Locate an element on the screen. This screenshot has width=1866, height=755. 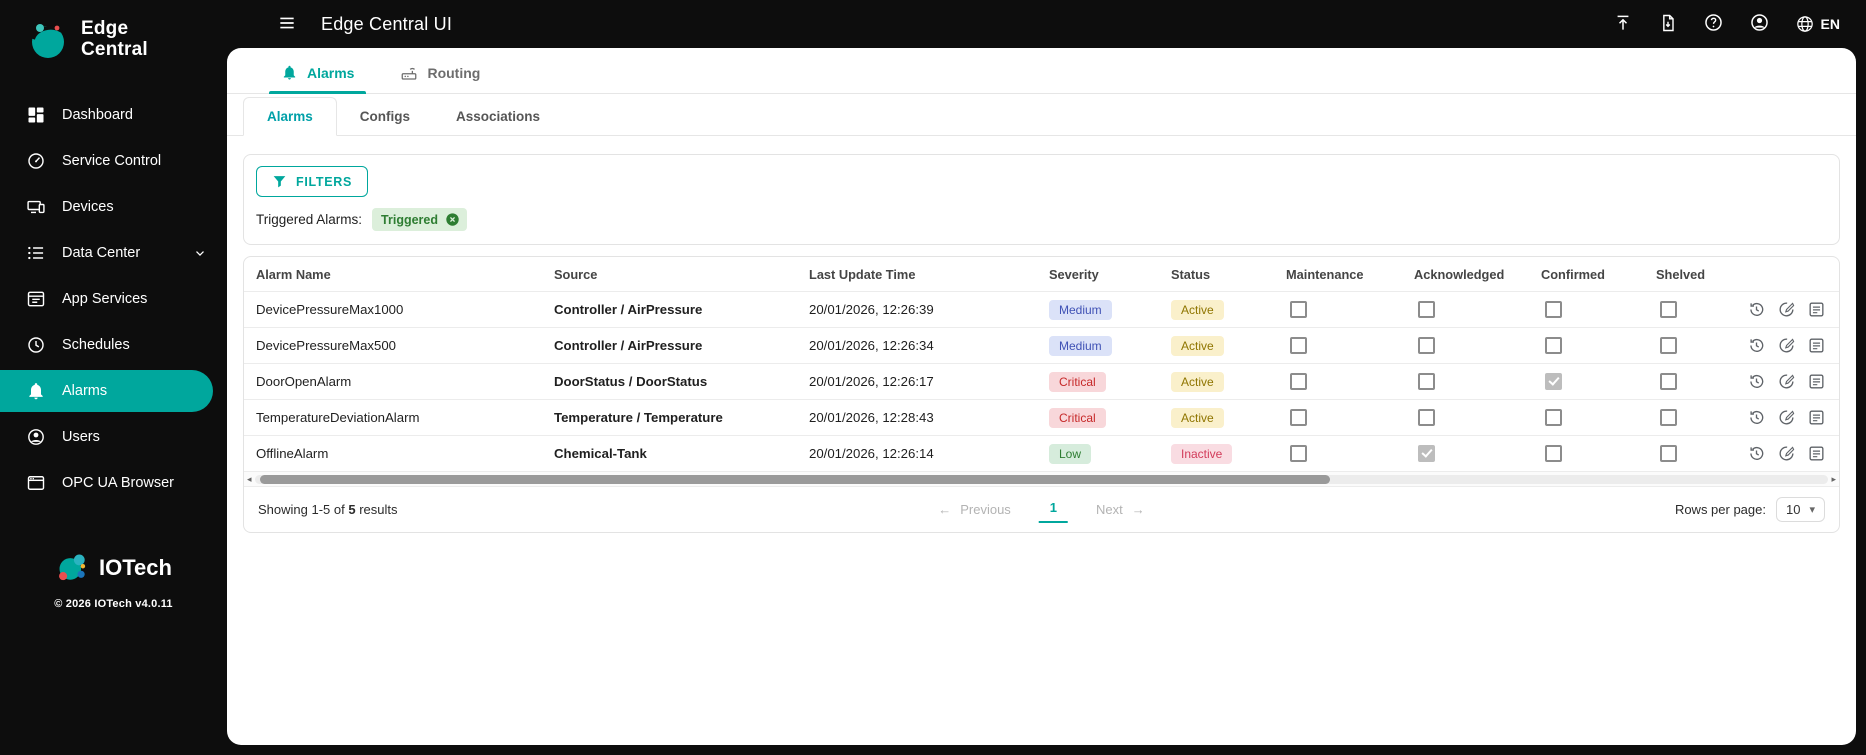
applied-filters-label: Triggered Alarms: is located at coordinates (309, 219).